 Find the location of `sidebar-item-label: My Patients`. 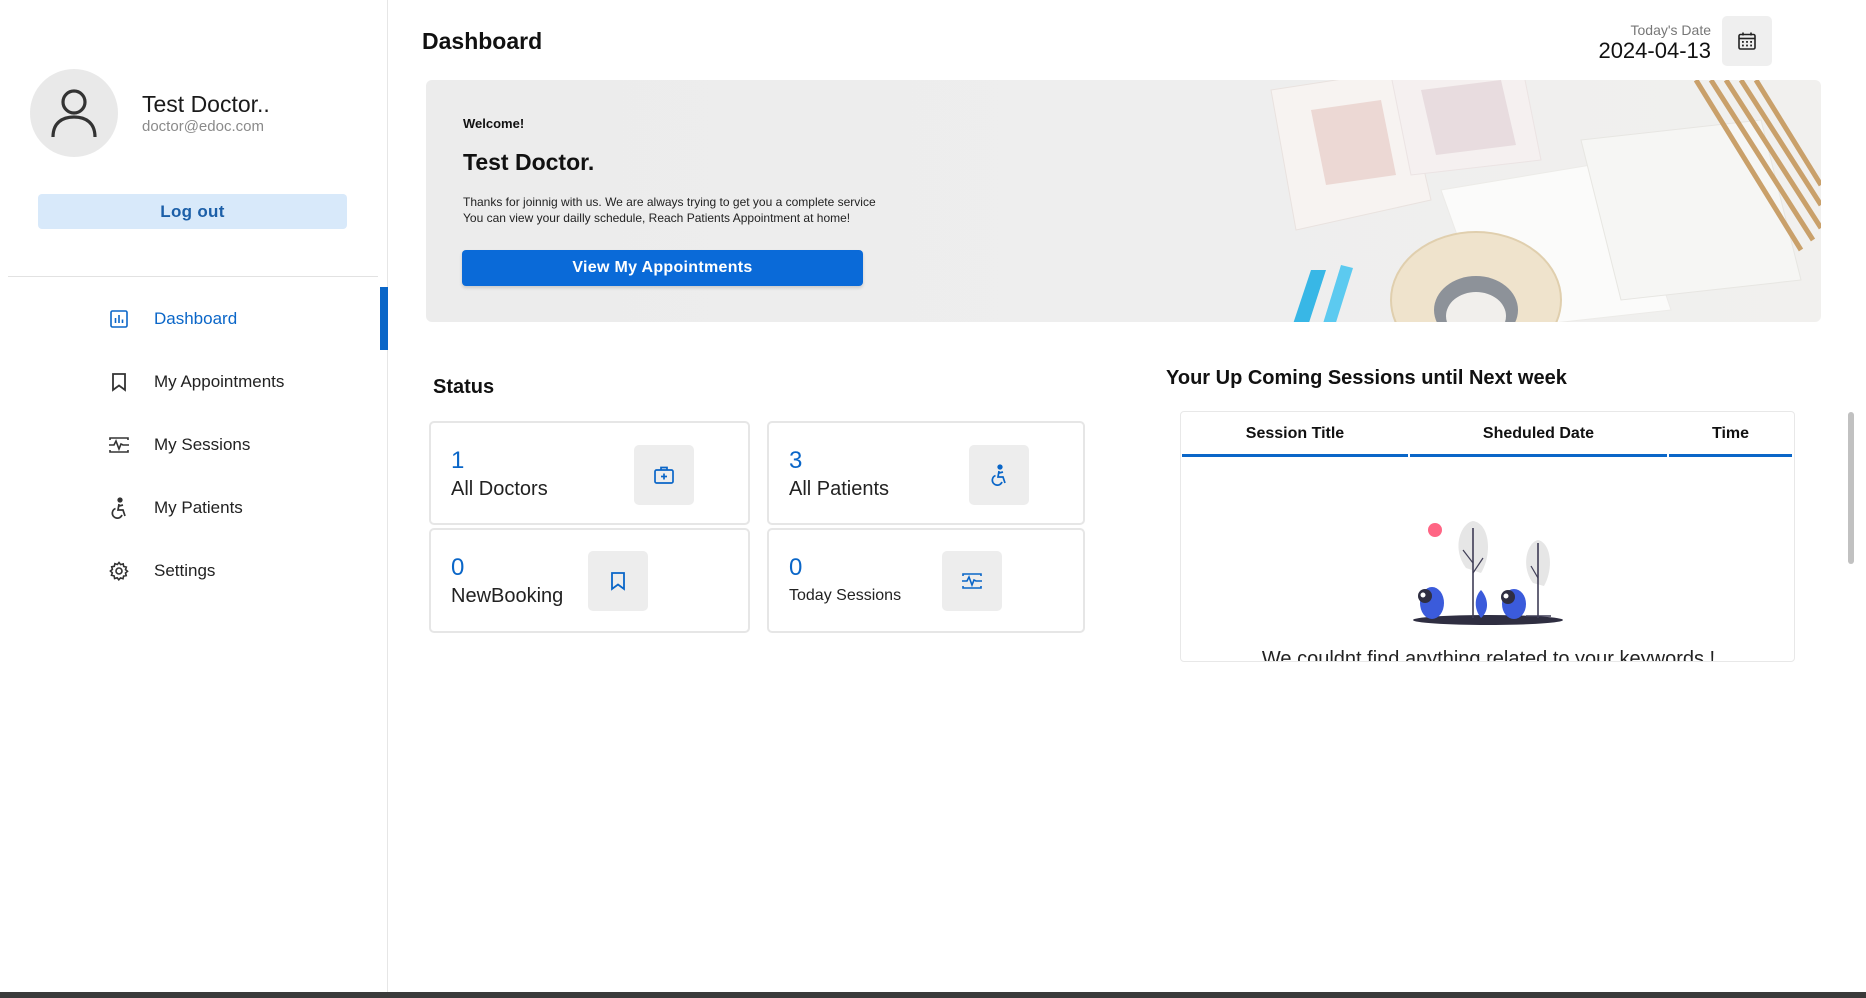

sidebar-item-label: My Patients is located at coordinates (198, 507).